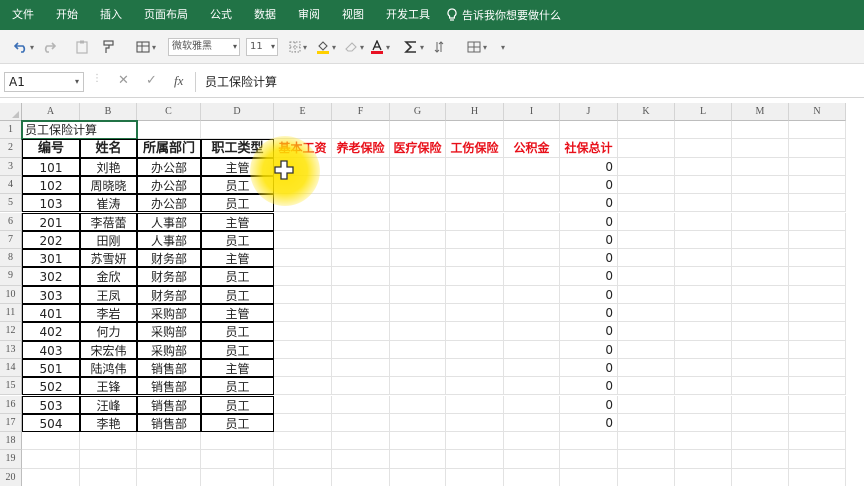 The height and width of the screenshot is (486, 864). Describe the element at coordinates (79, 130) in the screenshot. I see `sheet-title-cell: 员工保险计算` at that location.